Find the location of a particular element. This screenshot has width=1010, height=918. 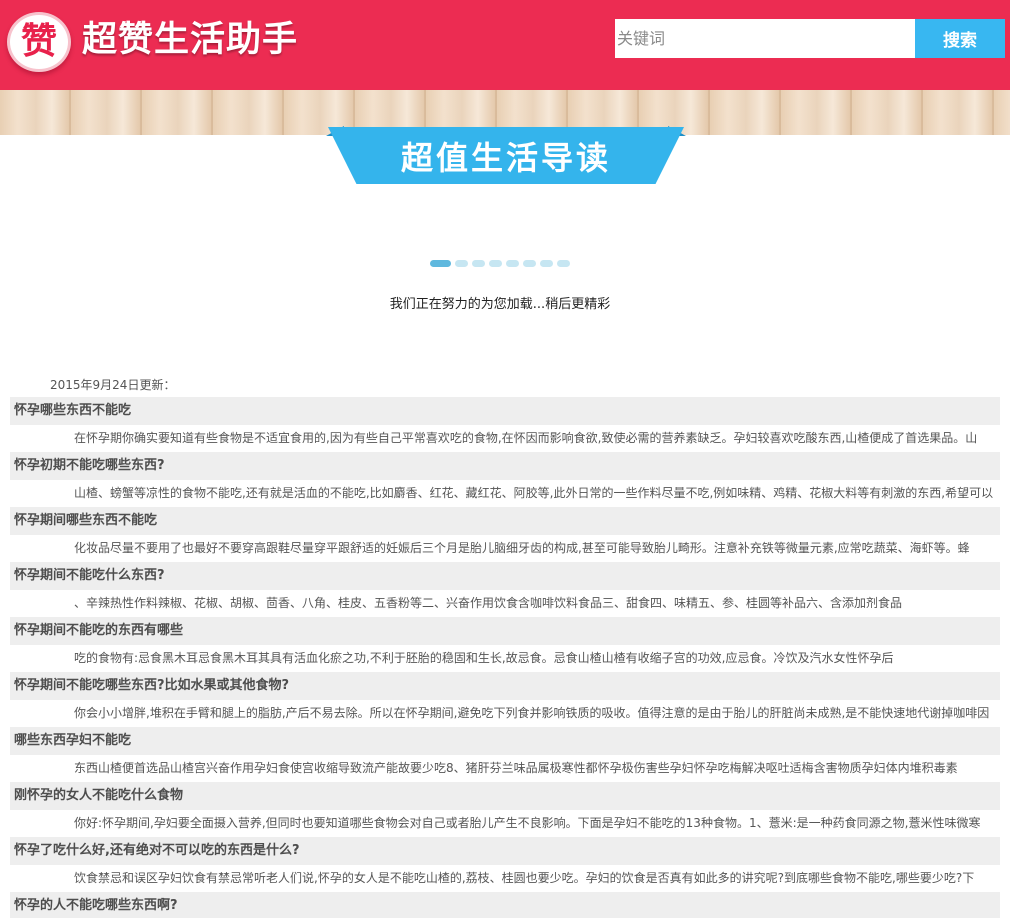

search-input is located at coordinates (765, 38).